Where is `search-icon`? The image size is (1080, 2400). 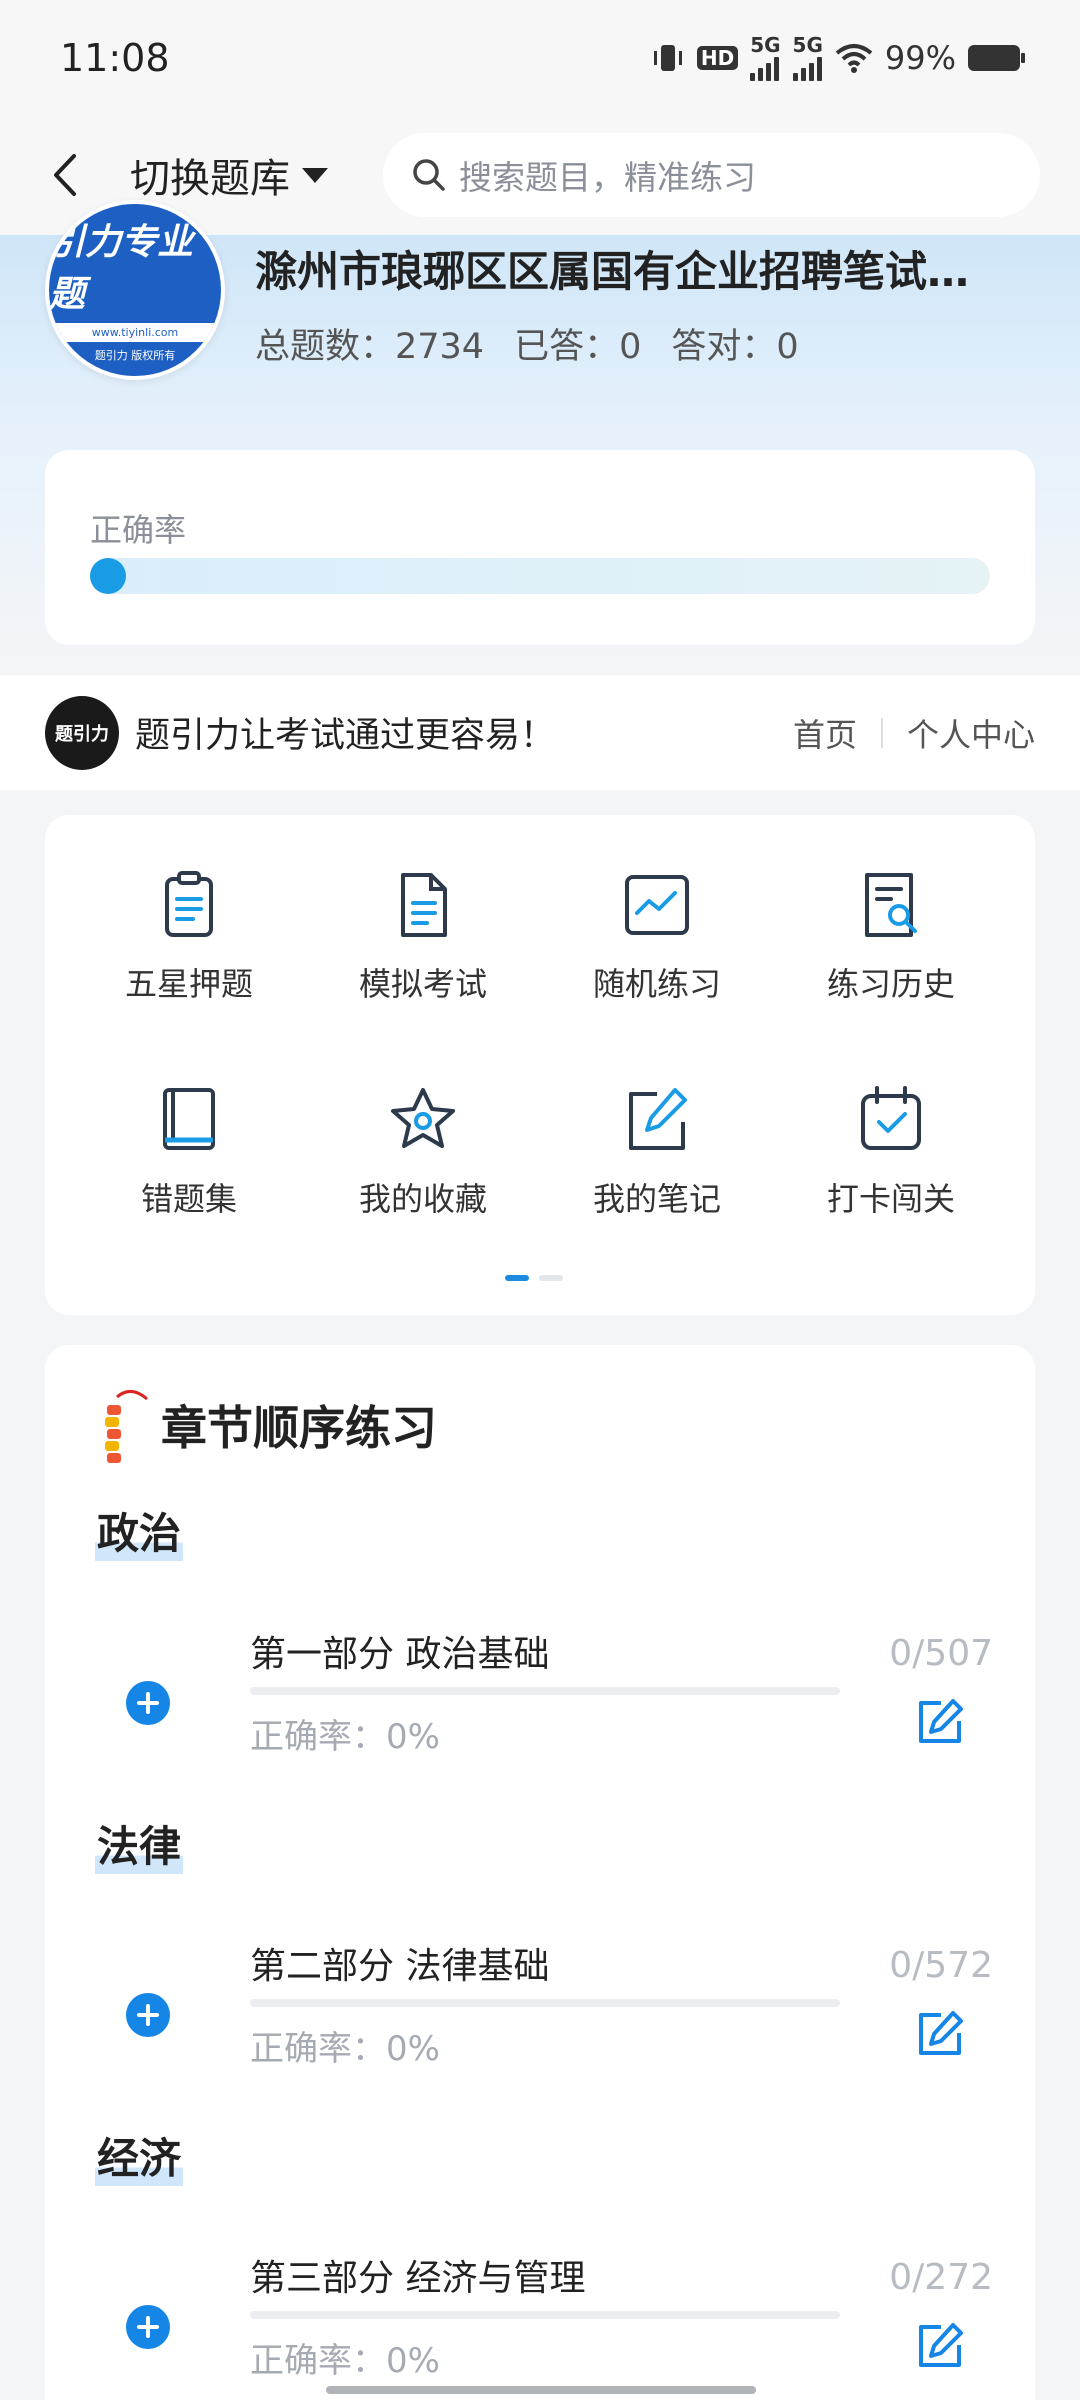
search-icon is located at coordinates (429, 175).